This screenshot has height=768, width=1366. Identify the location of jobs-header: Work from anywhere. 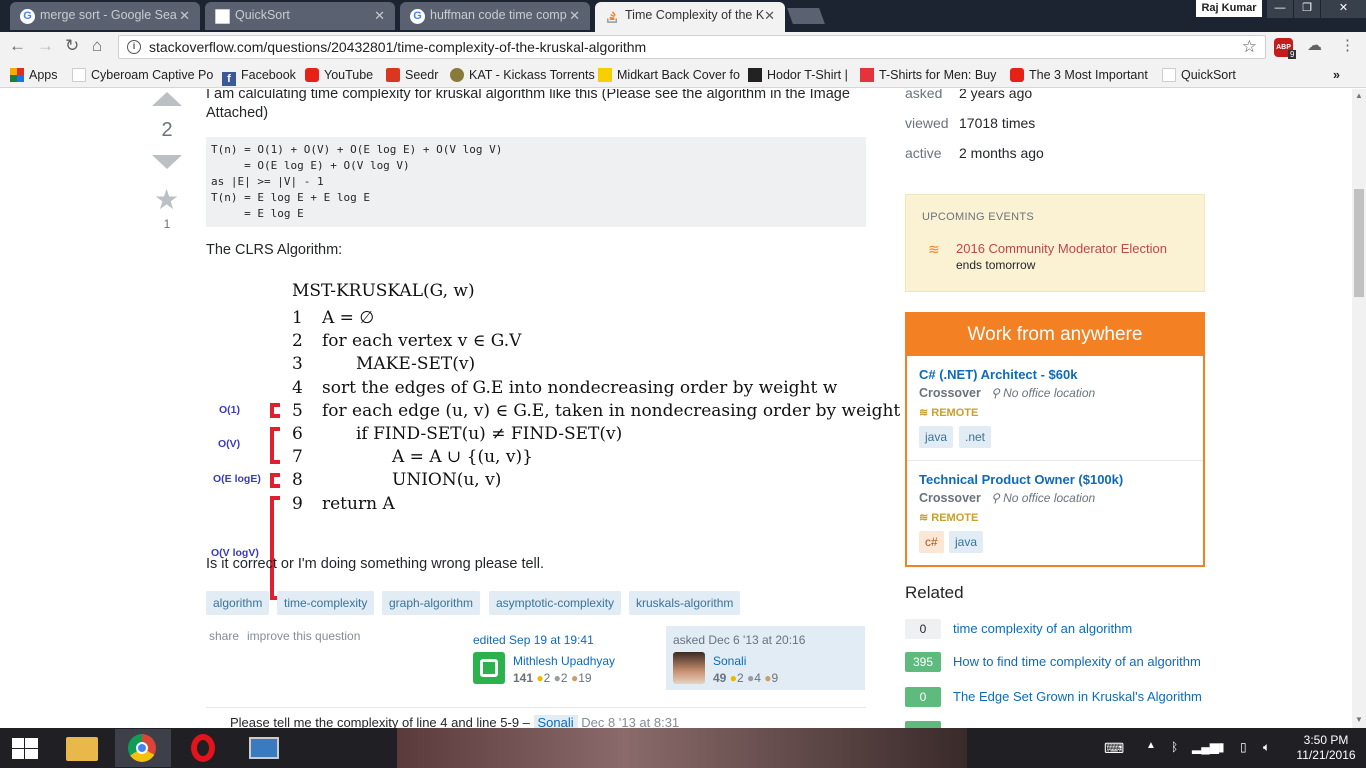
(1055, 335).